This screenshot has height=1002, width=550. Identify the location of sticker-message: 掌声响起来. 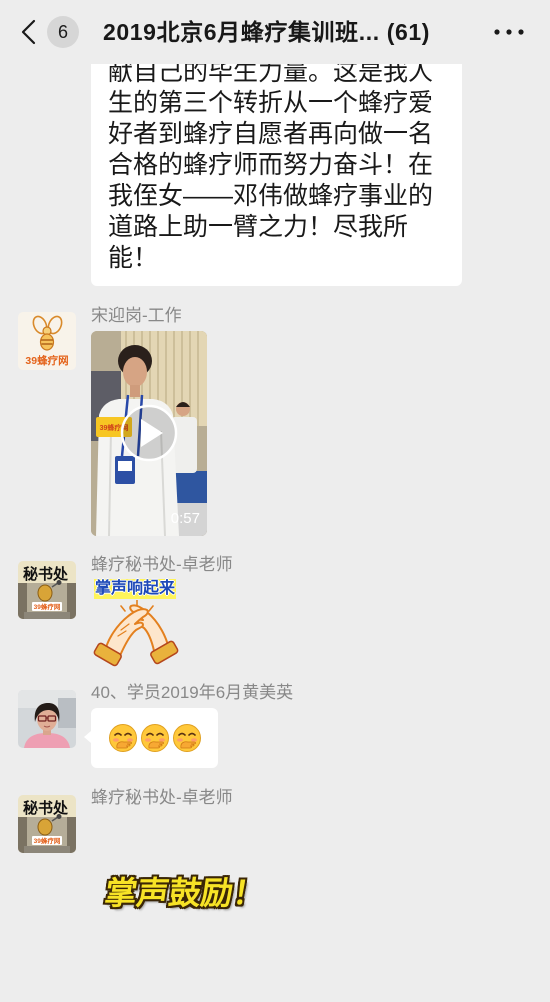
(136, 622).